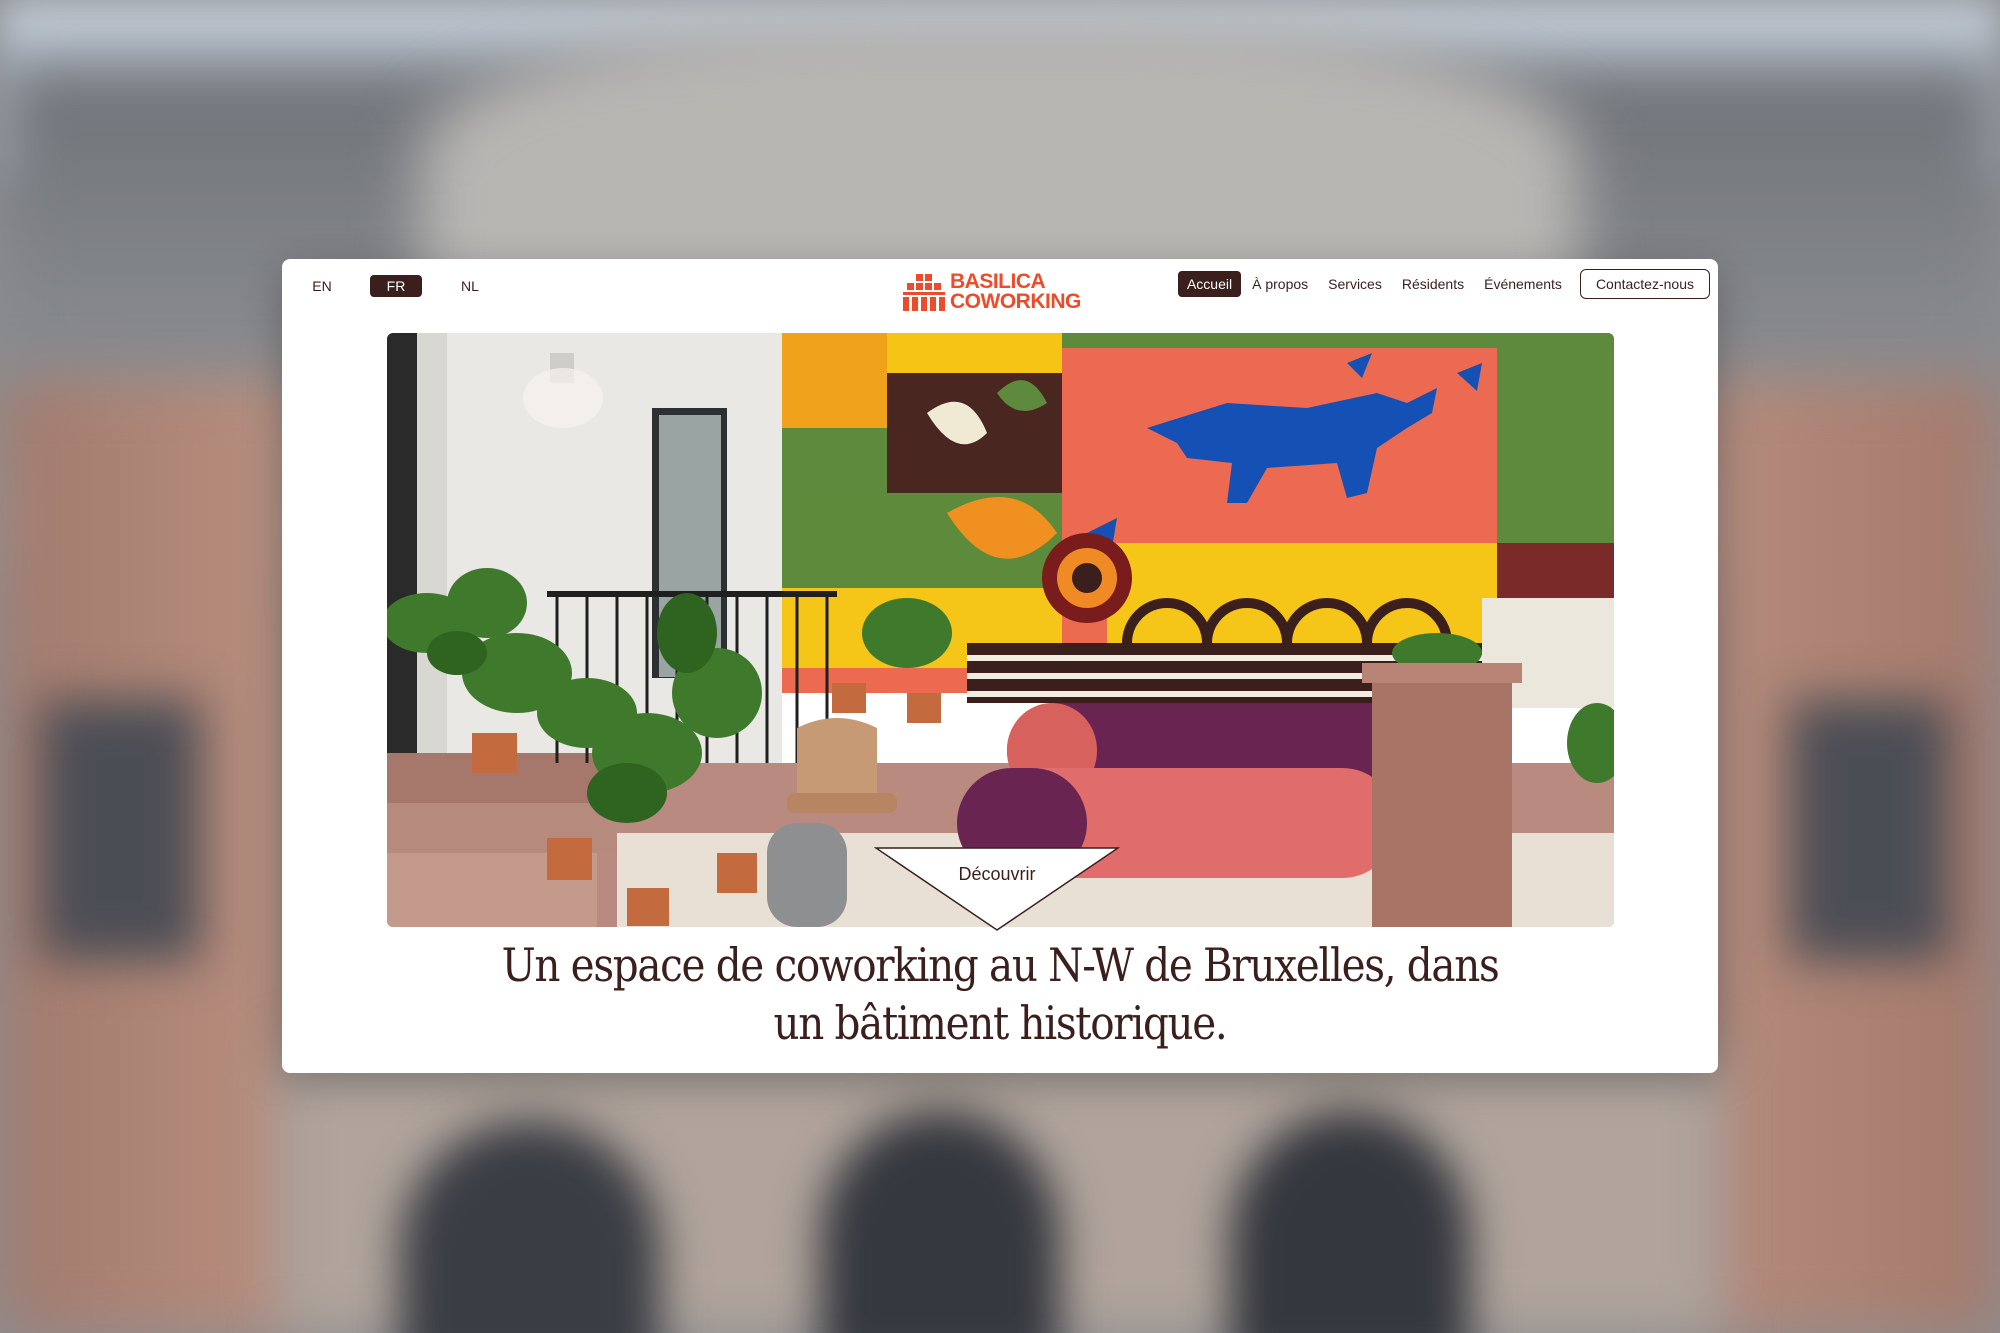 Image resolution: width=2000 pixels, height=1333 pixels. I want to click on nav-evenements: Événements, so click(1523, 284).